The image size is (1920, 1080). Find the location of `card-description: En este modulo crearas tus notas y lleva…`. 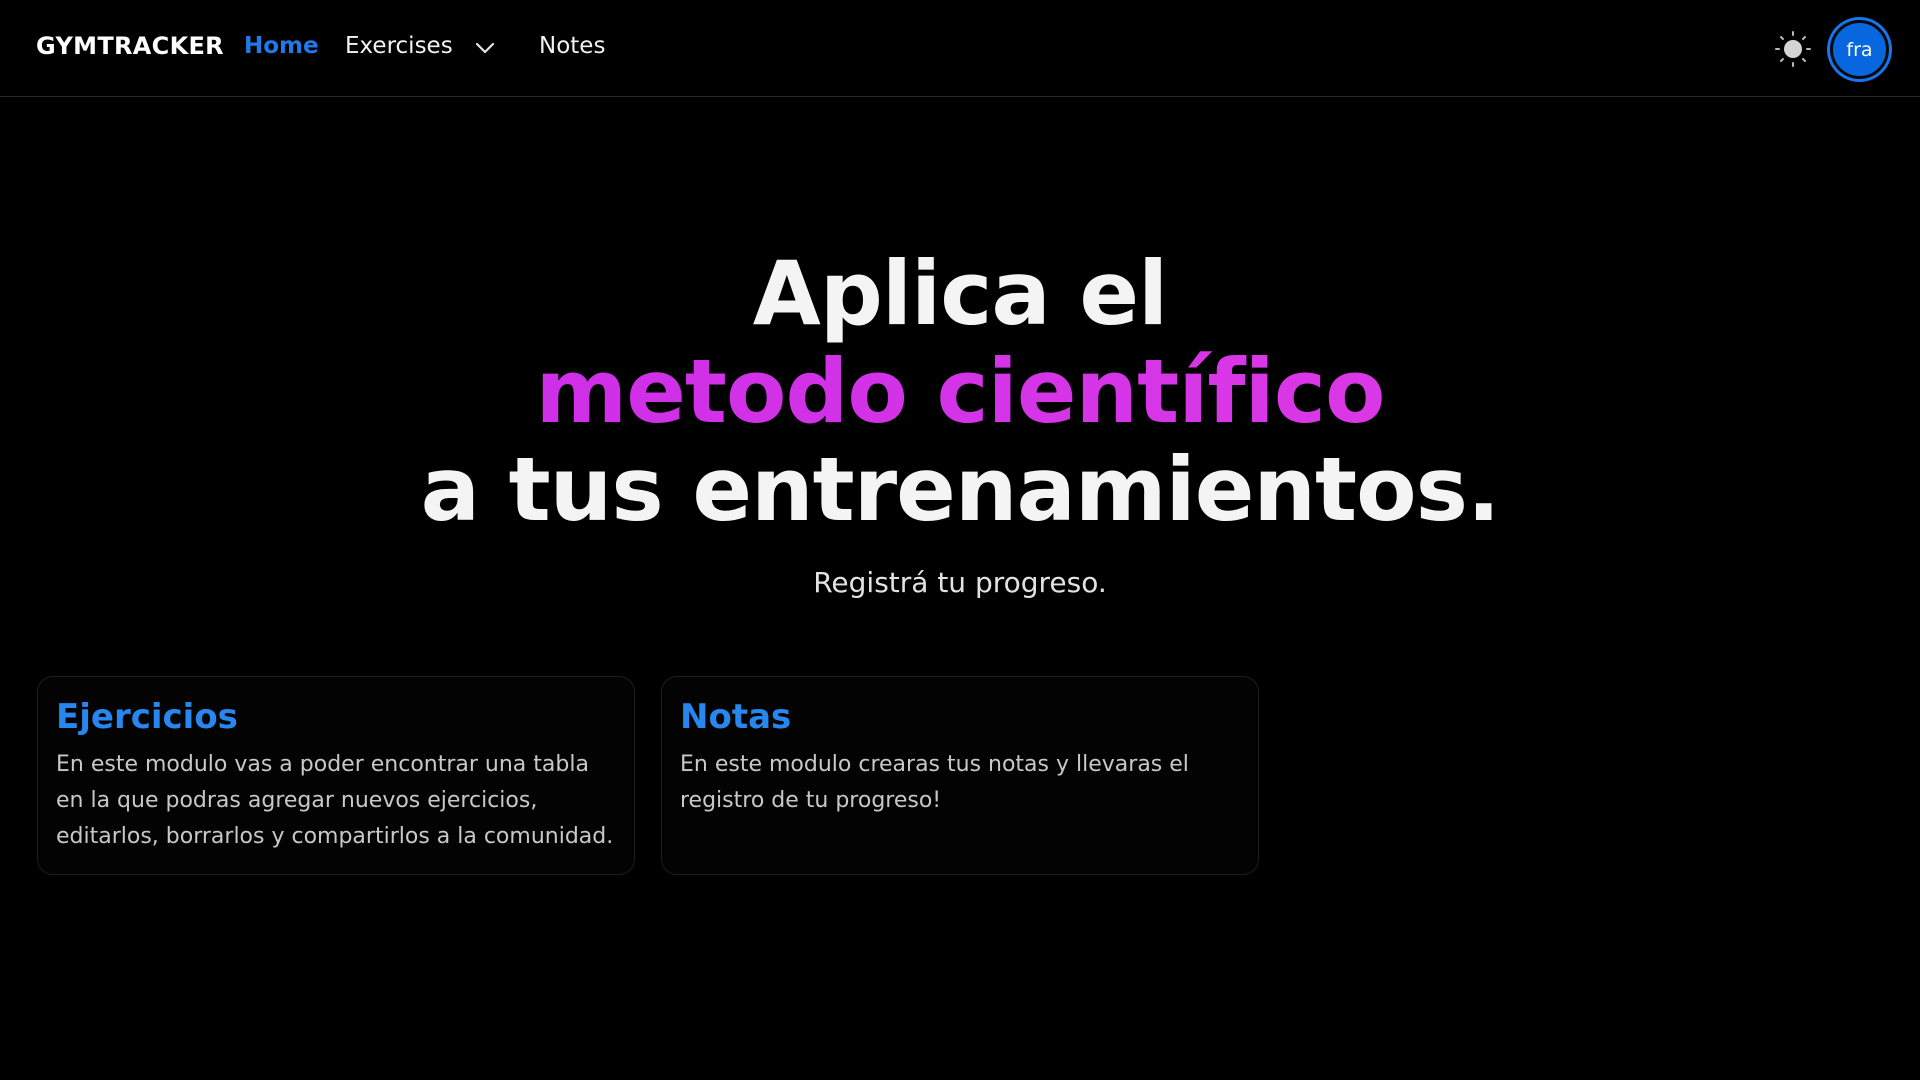

card-description: En este modulo crearas tus notas y lleva… is located at coordinates (934, 782).